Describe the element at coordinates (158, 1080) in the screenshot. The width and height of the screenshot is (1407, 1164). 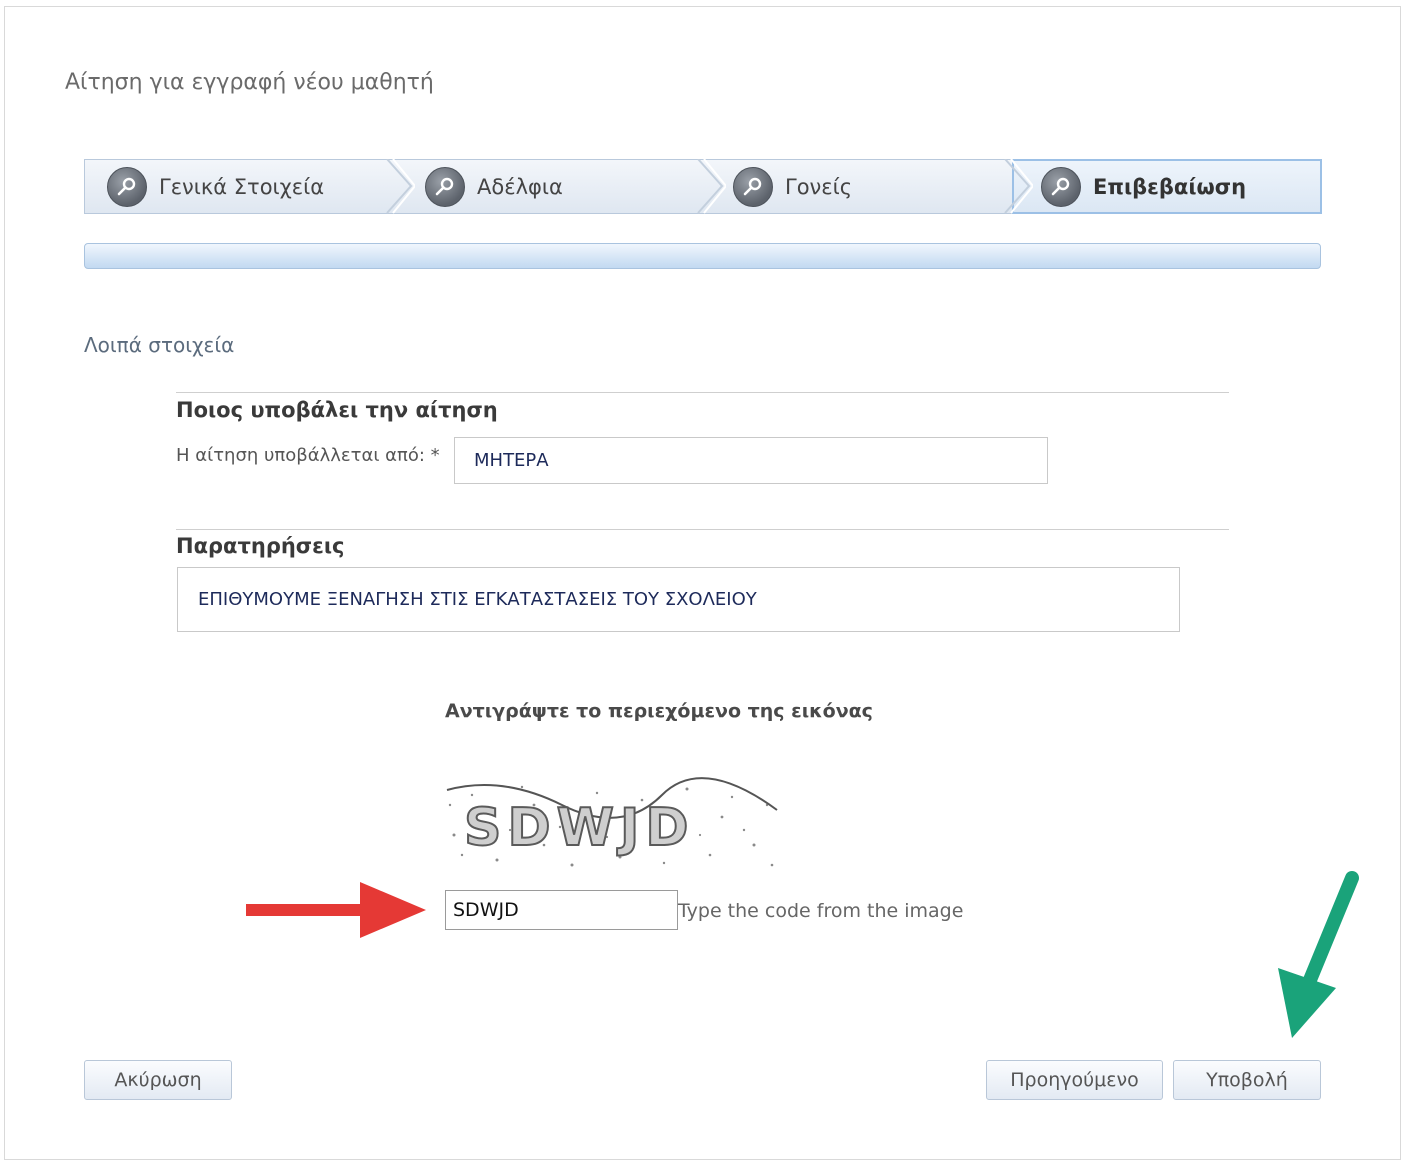
I see `cancel-button: Ακύρωση` at that location.